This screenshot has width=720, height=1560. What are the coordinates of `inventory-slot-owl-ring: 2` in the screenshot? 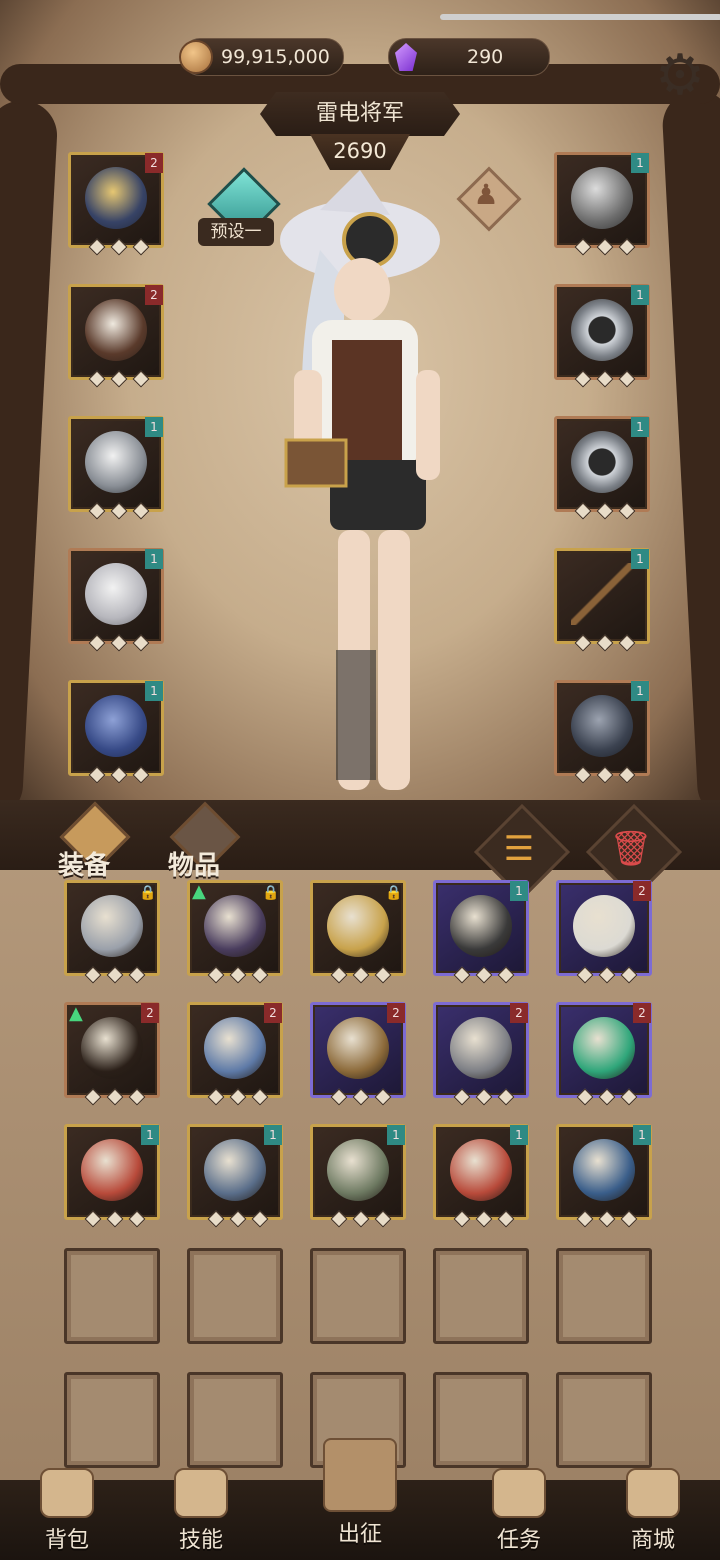 It's located at (358, 1054).